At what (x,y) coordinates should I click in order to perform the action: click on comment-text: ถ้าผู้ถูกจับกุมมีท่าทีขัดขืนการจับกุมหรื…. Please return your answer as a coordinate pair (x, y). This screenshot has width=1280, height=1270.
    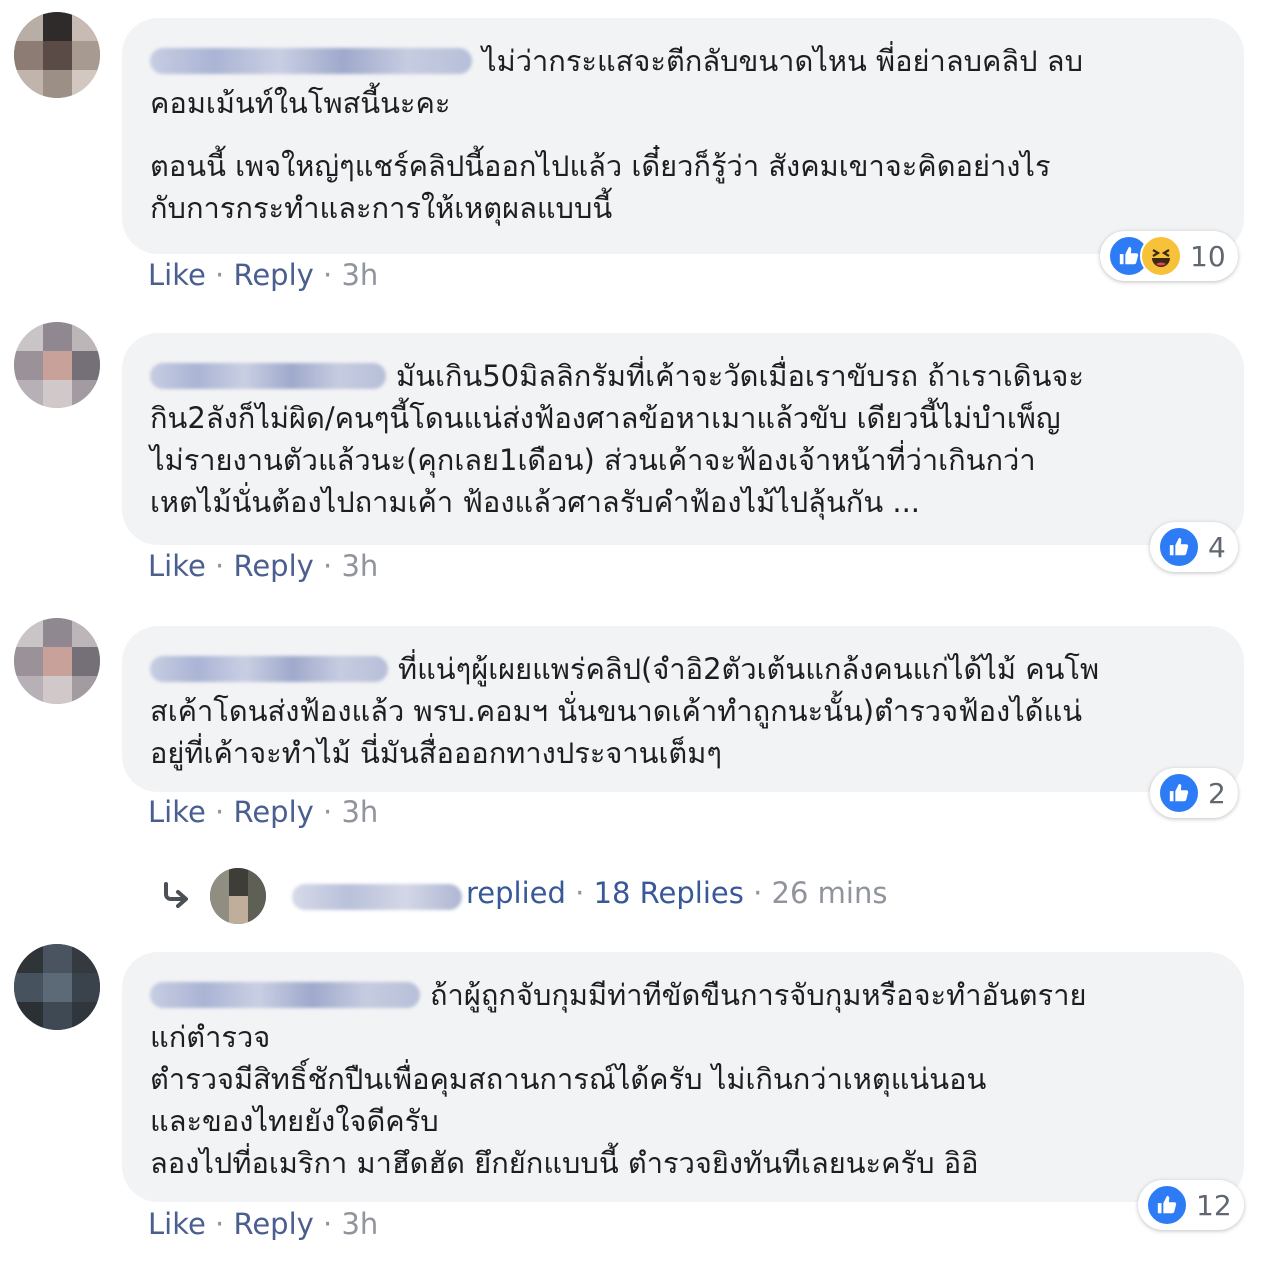
    Looking at the image, I should click on (618, 1079).